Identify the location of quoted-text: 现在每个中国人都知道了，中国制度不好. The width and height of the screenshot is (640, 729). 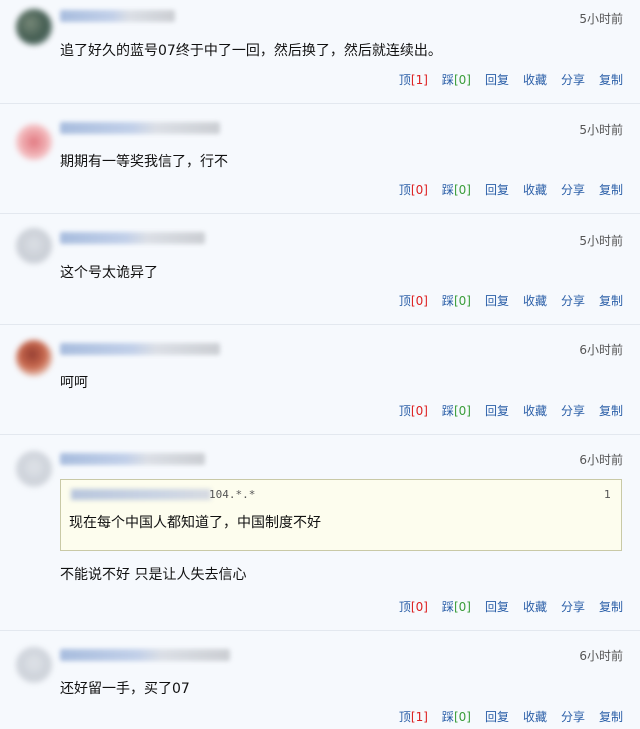
(195, 523).